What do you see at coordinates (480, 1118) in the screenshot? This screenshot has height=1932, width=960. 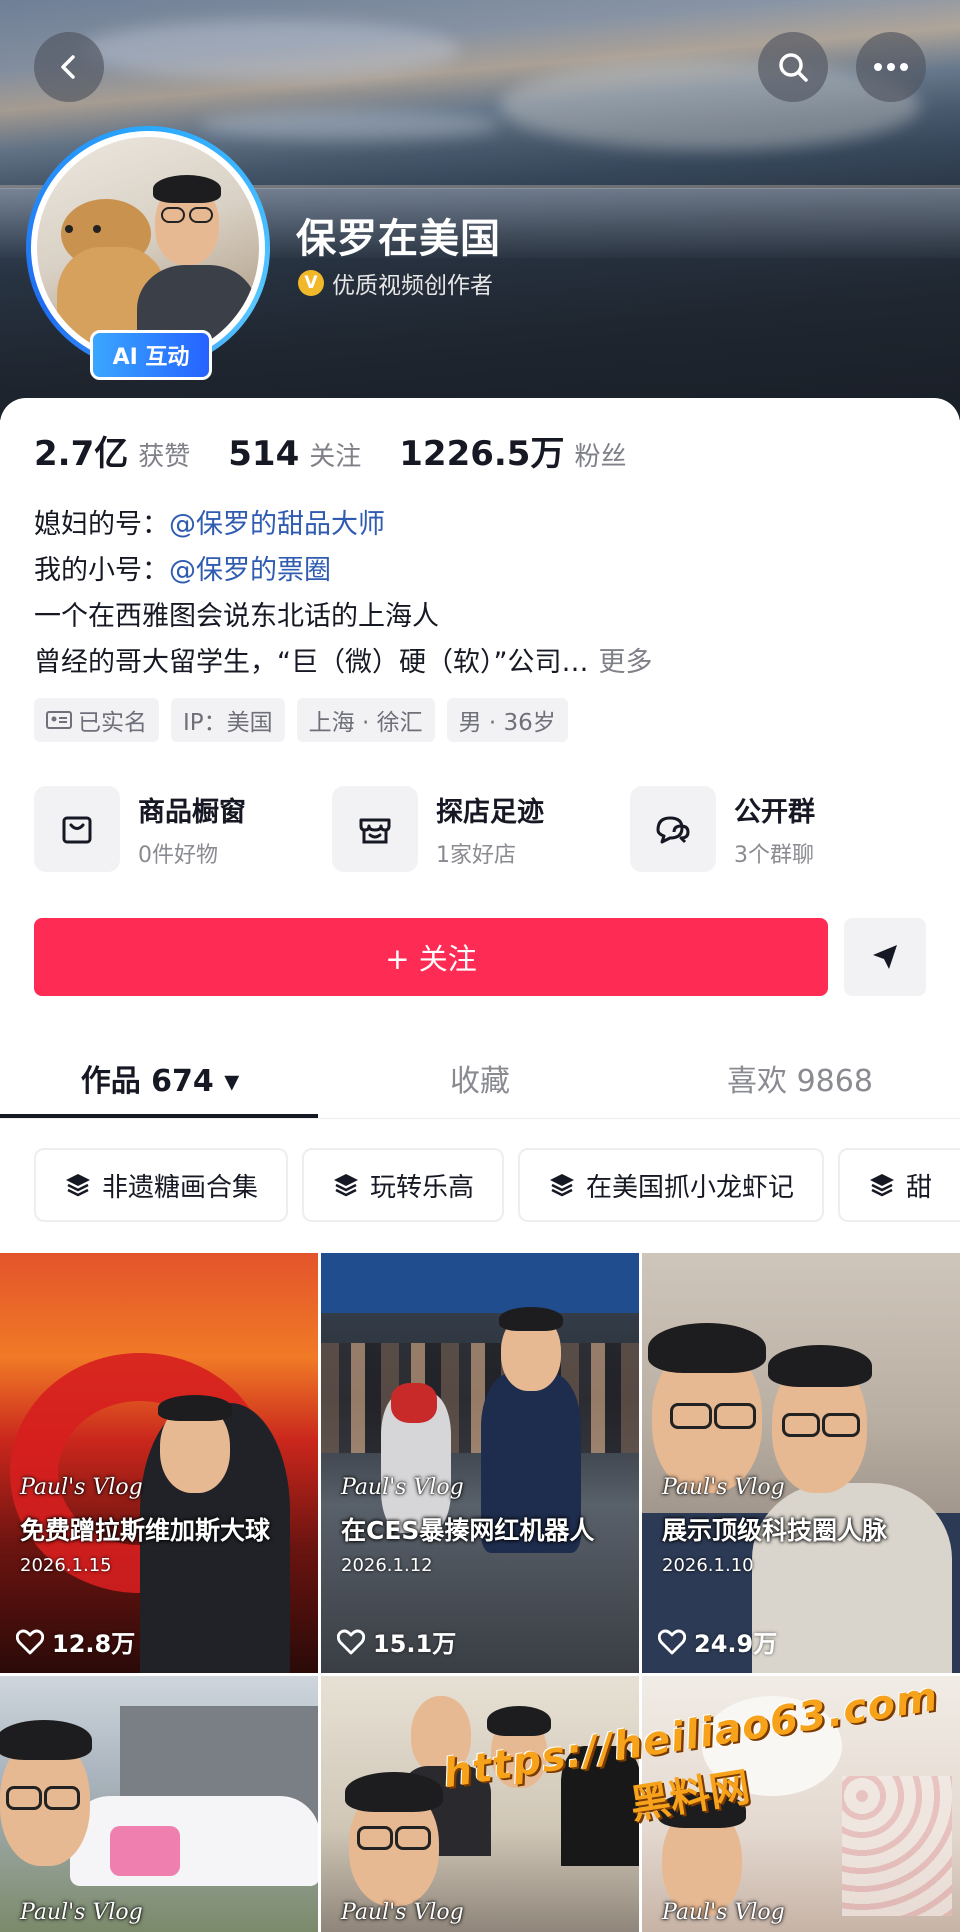 I see `tabs-divider` at bounding box center [480, 1118].